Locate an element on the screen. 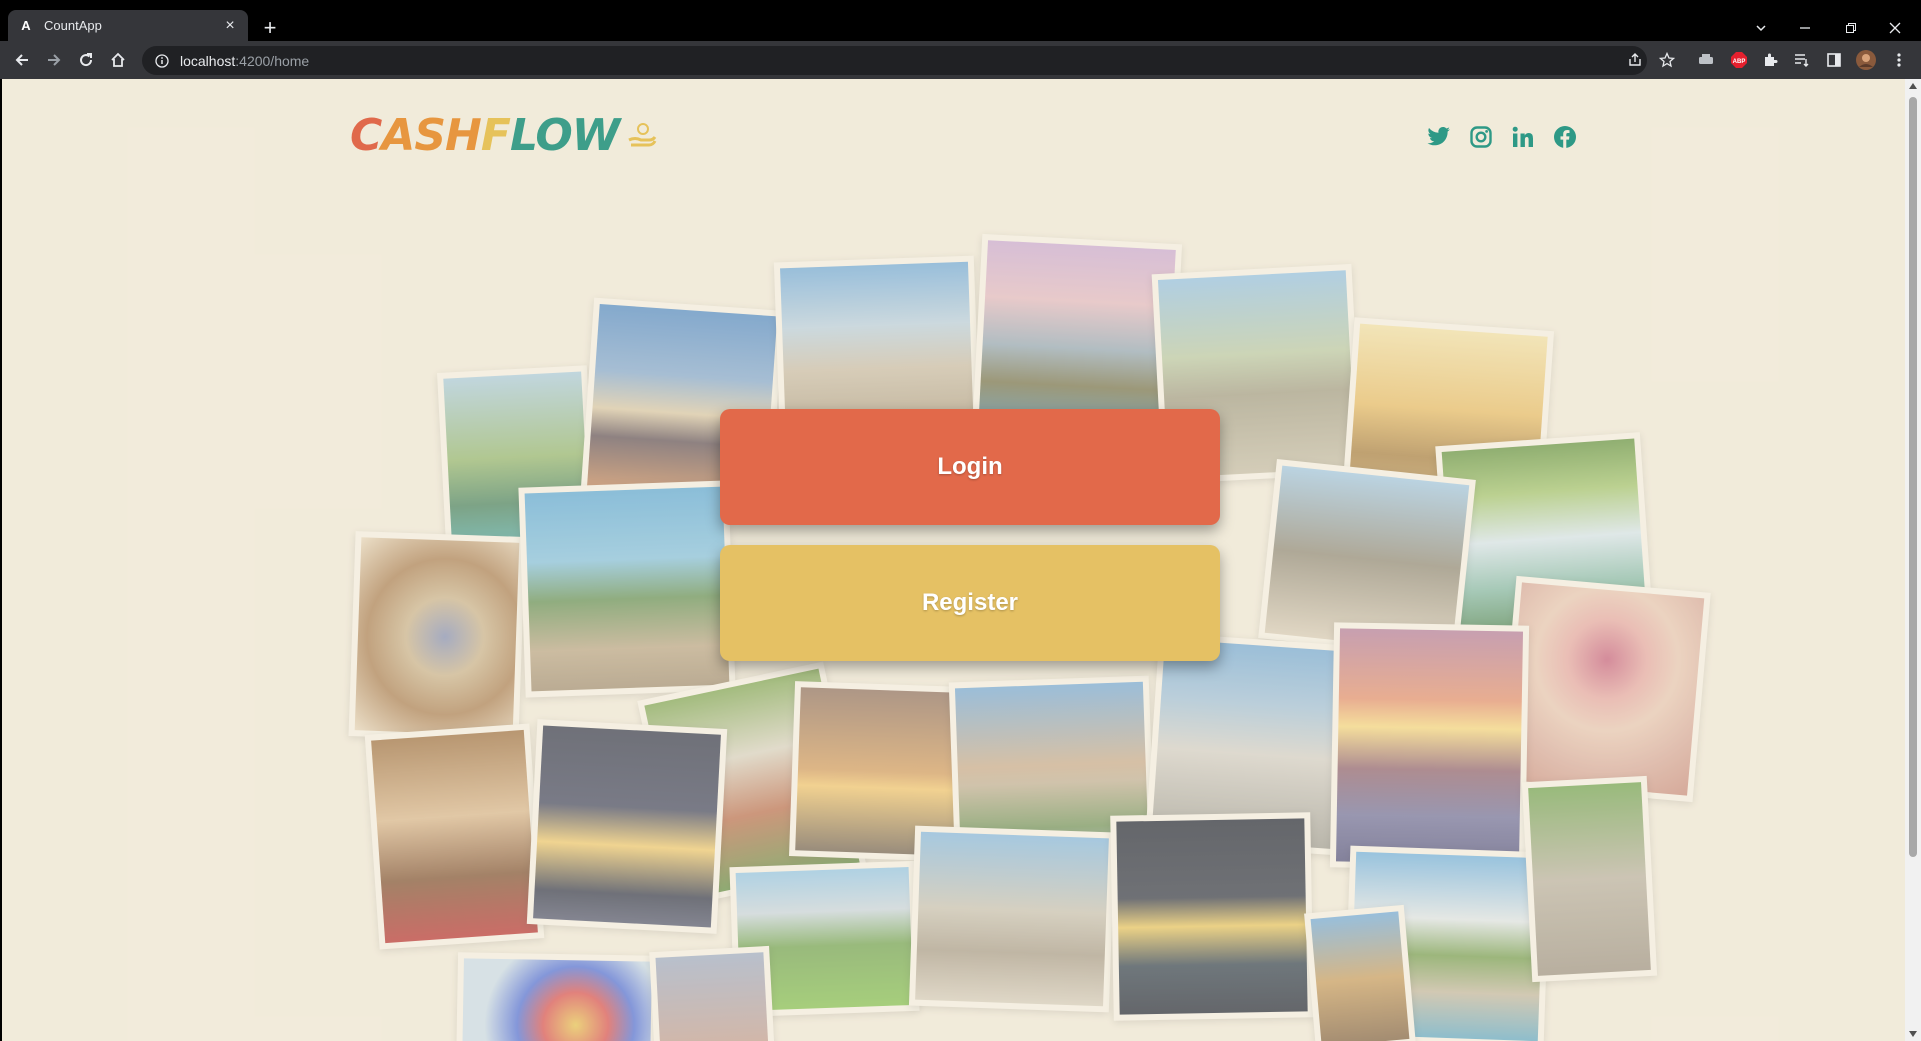 This screenshot has height=1041, width=1921. reading-list-icon is located at coordinates (1802, 60).